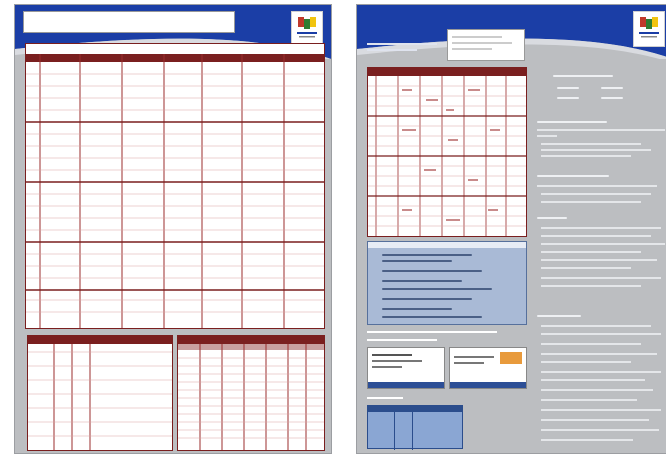 This screenshot has height=458, width=666. Describe the element at coordinates (406, 368) in the screenshot. I see `screenshot-thumbnail-left` at that location.